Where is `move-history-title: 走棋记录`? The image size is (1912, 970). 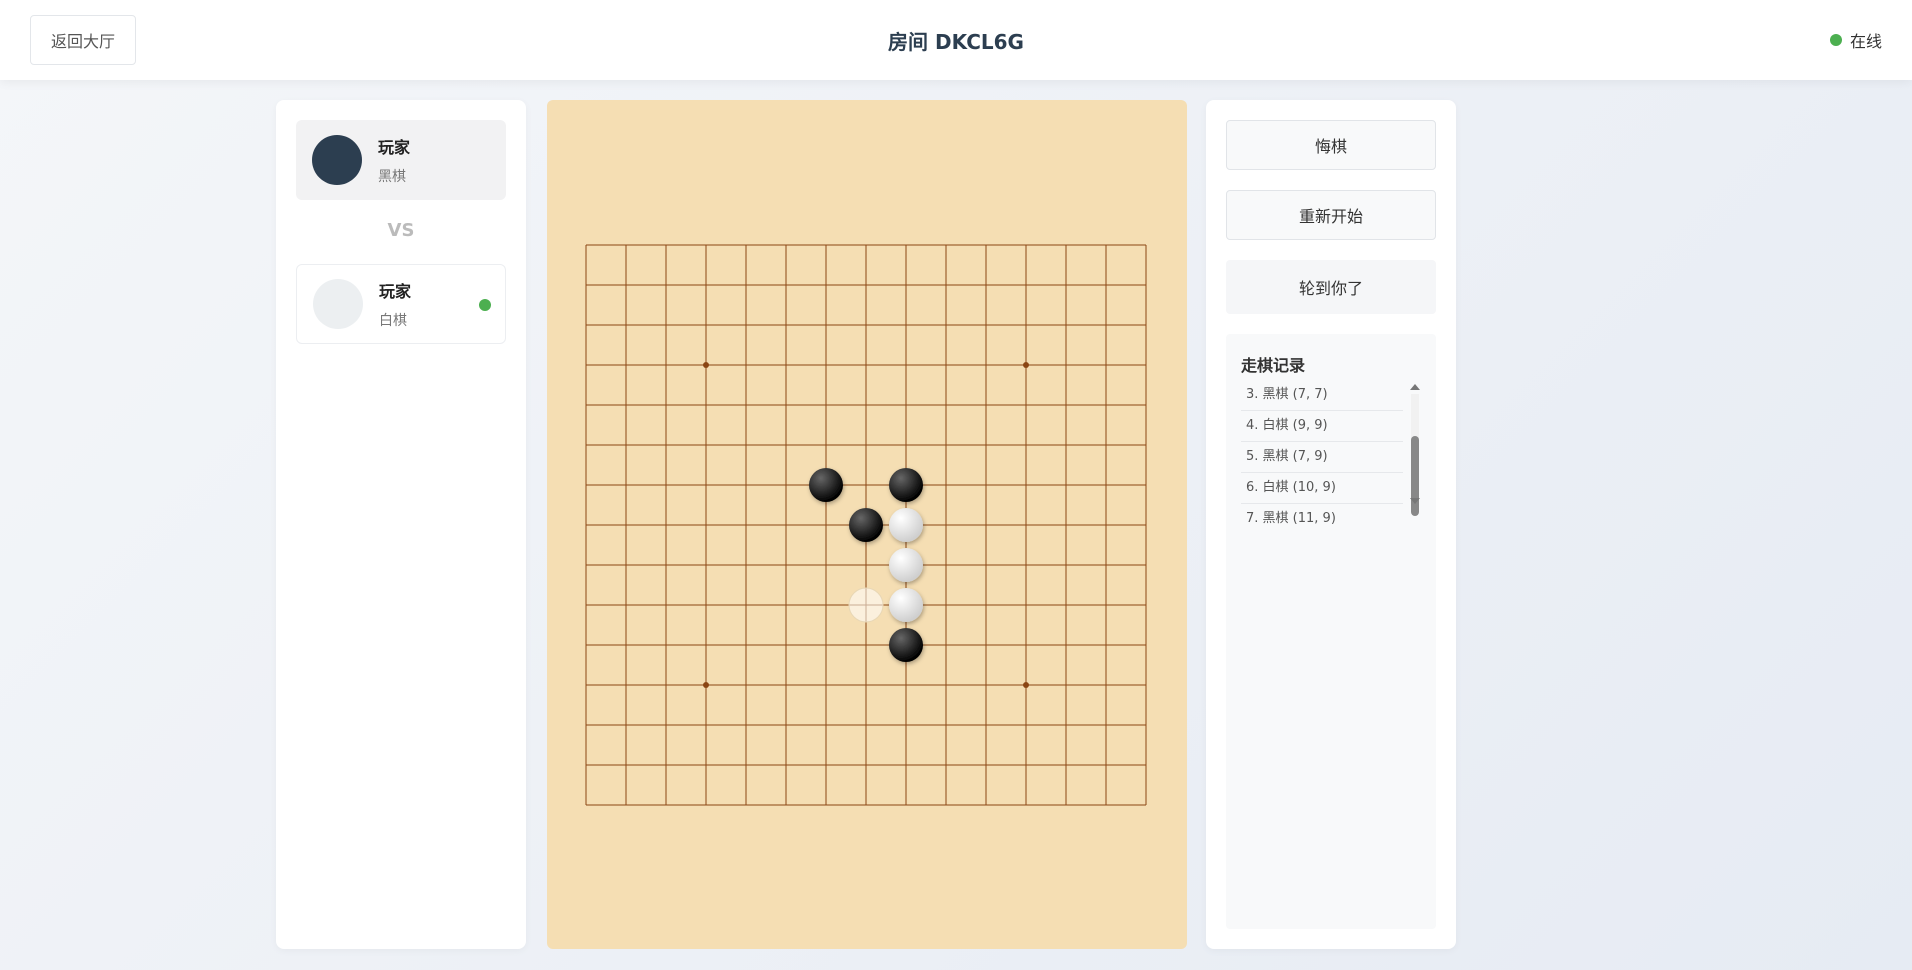
move-history-title: 走棋记录 is located at coordinates (1273, 365).